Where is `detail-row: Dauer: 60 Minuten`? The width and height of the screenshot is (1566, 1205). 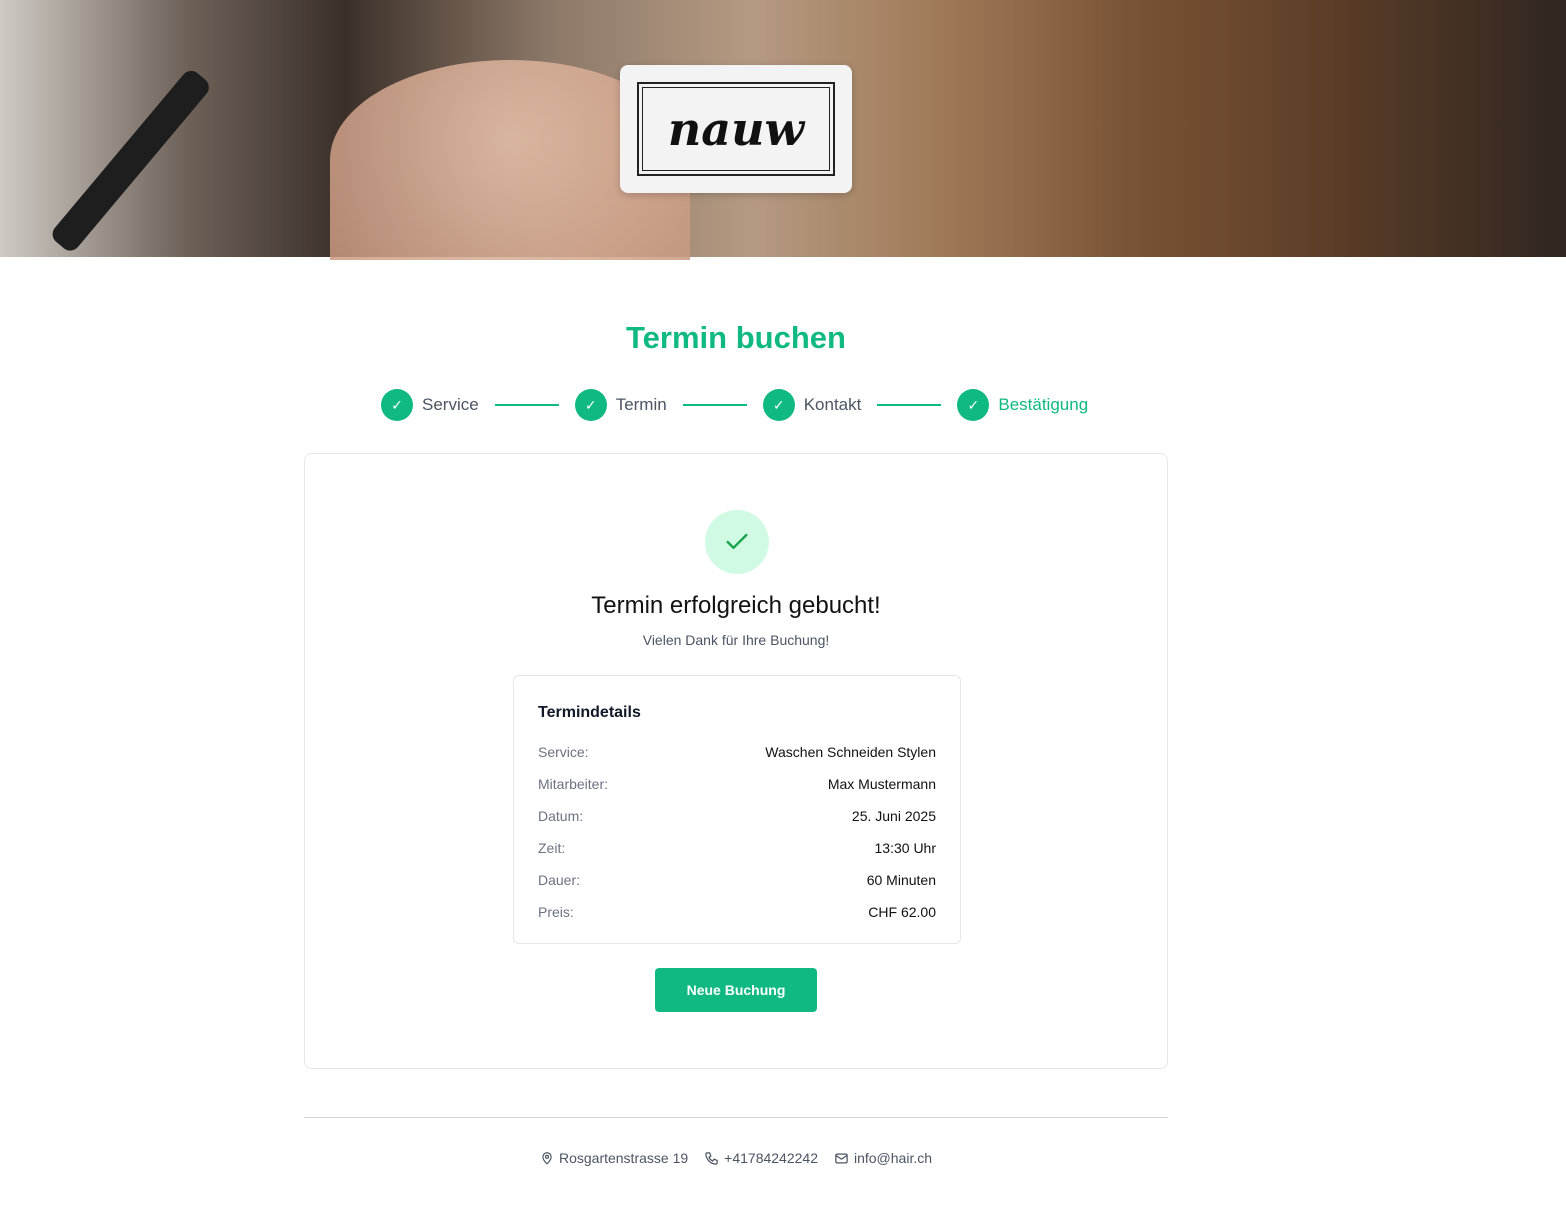
detail-row: Dauer: 60 Minuten is located at coordinates (737, 880).